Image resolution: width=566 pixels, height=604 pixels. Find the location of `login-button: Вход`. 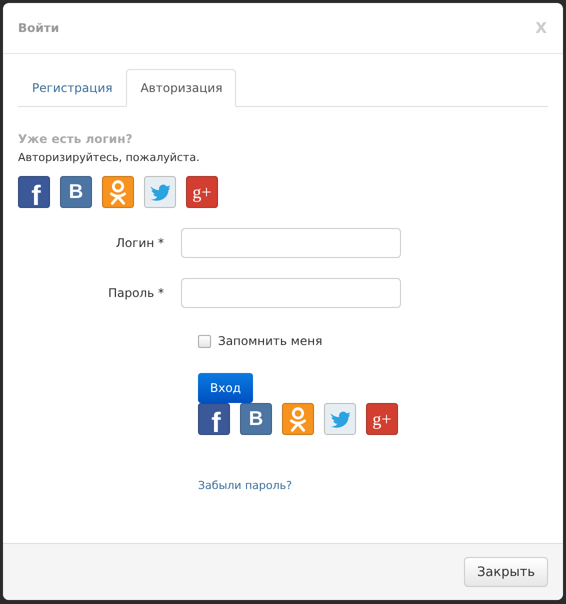

login-button: Вход is located at coordinates (225, 388).